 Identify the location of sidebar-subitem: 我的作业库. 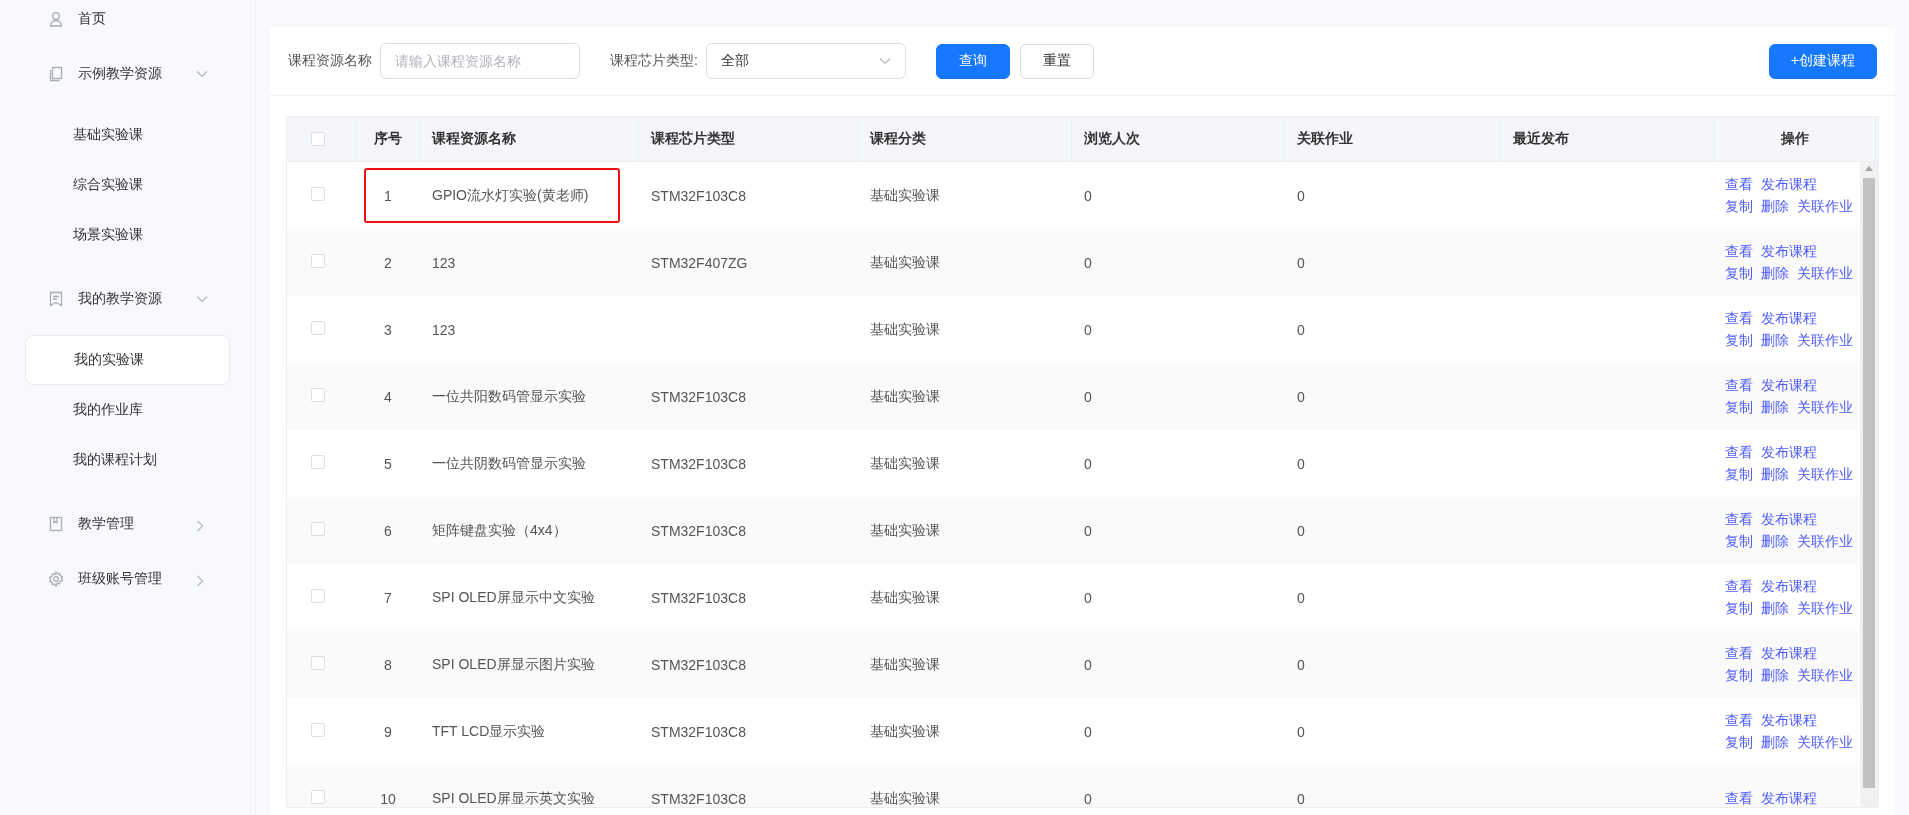
(127, 410).